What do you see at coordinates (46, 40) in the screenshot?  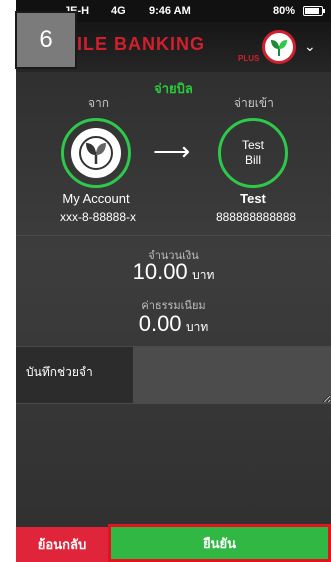 I see `step-badge: 6` at bounding box center [46, 40].